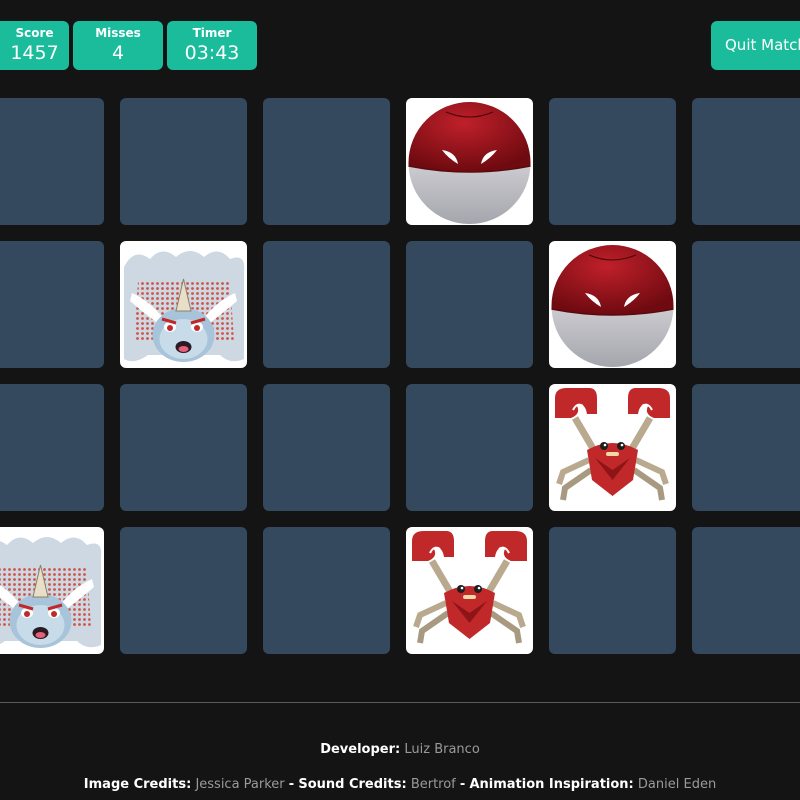  What do you see at coordinates (433, 784) in the screenshot?
I see `sound-credits-name: Bertrof` at bounding box center [433, 784].